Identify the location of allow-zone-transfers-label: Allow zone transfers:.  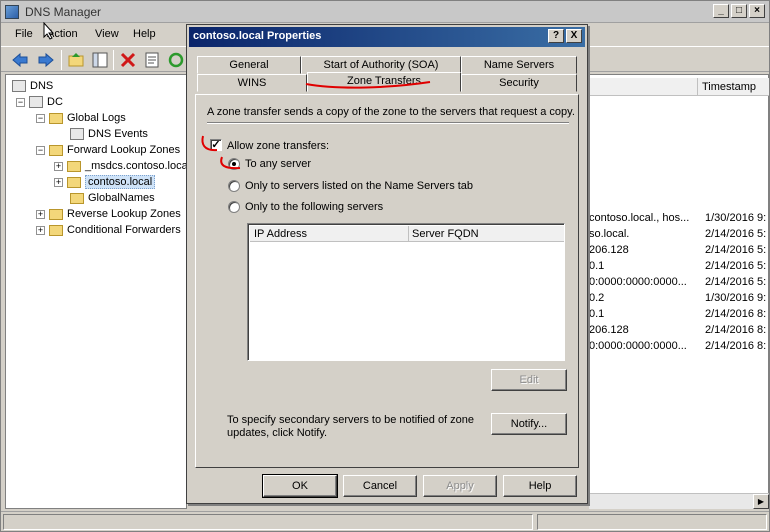
(278, 146).